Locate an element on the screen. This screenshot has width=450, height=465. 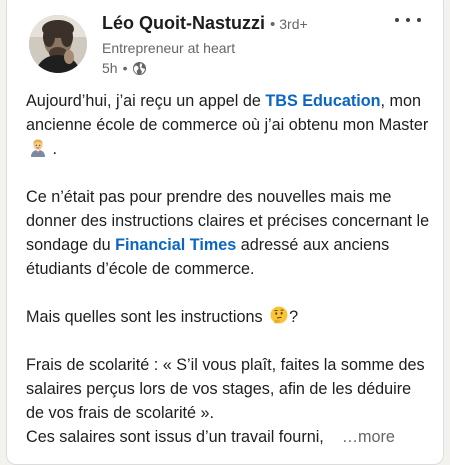
author-name: Léo Quoit-Nastuzzi is located at coordinates (183, 23).